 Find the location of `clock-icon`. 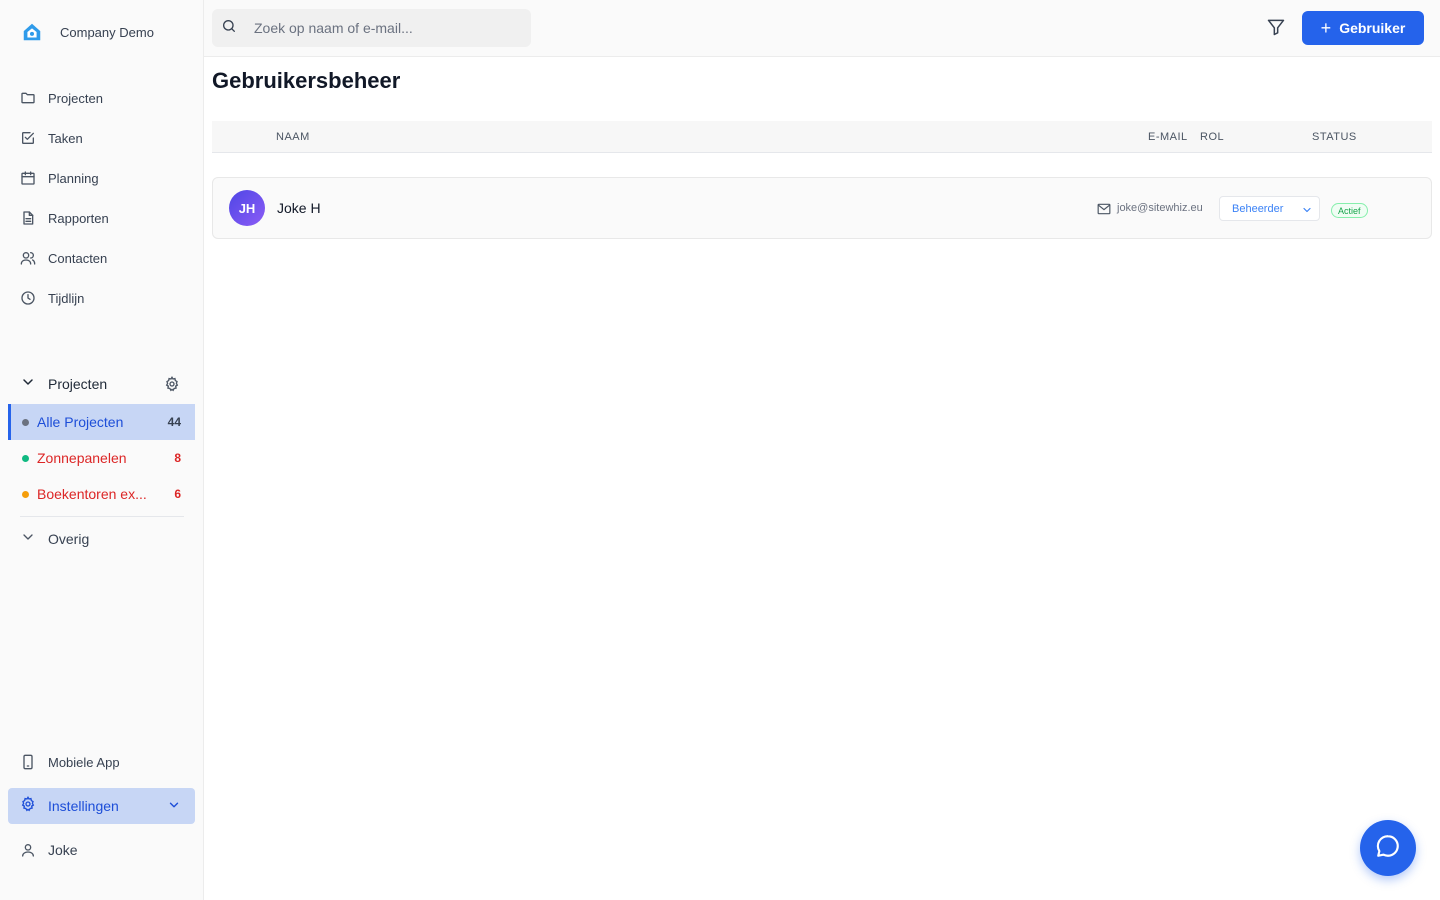

clock-icon is located at coordinates (28, 298).